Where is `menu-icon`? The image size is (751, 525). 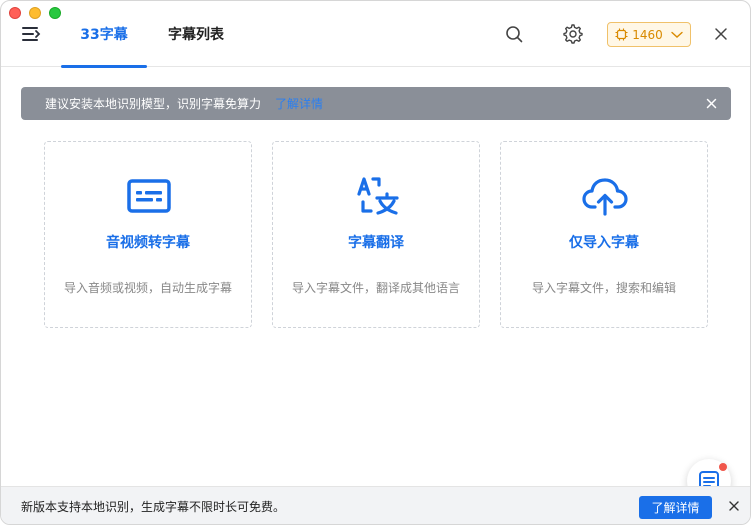
menu-icon is located at coordinates (31, 34).